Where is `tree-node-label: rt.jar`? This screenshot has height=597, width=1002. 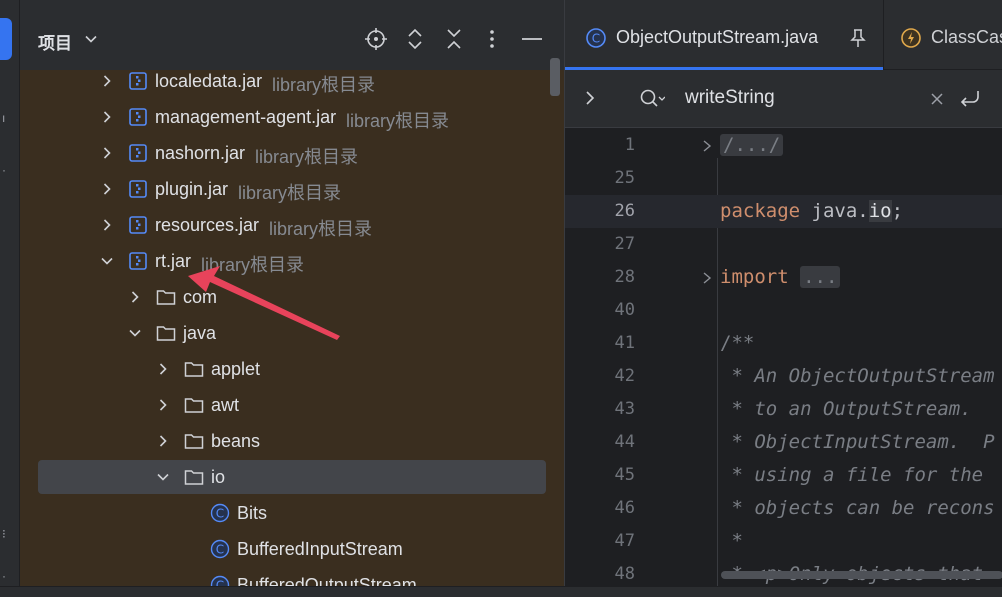 tree-node-label: rt.jar is located at coordinates (173, 261).